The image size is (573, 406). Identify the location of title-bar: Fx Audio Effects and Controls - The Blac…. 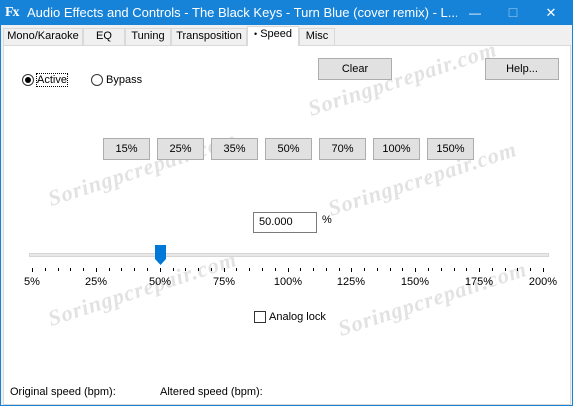
(286, 13).